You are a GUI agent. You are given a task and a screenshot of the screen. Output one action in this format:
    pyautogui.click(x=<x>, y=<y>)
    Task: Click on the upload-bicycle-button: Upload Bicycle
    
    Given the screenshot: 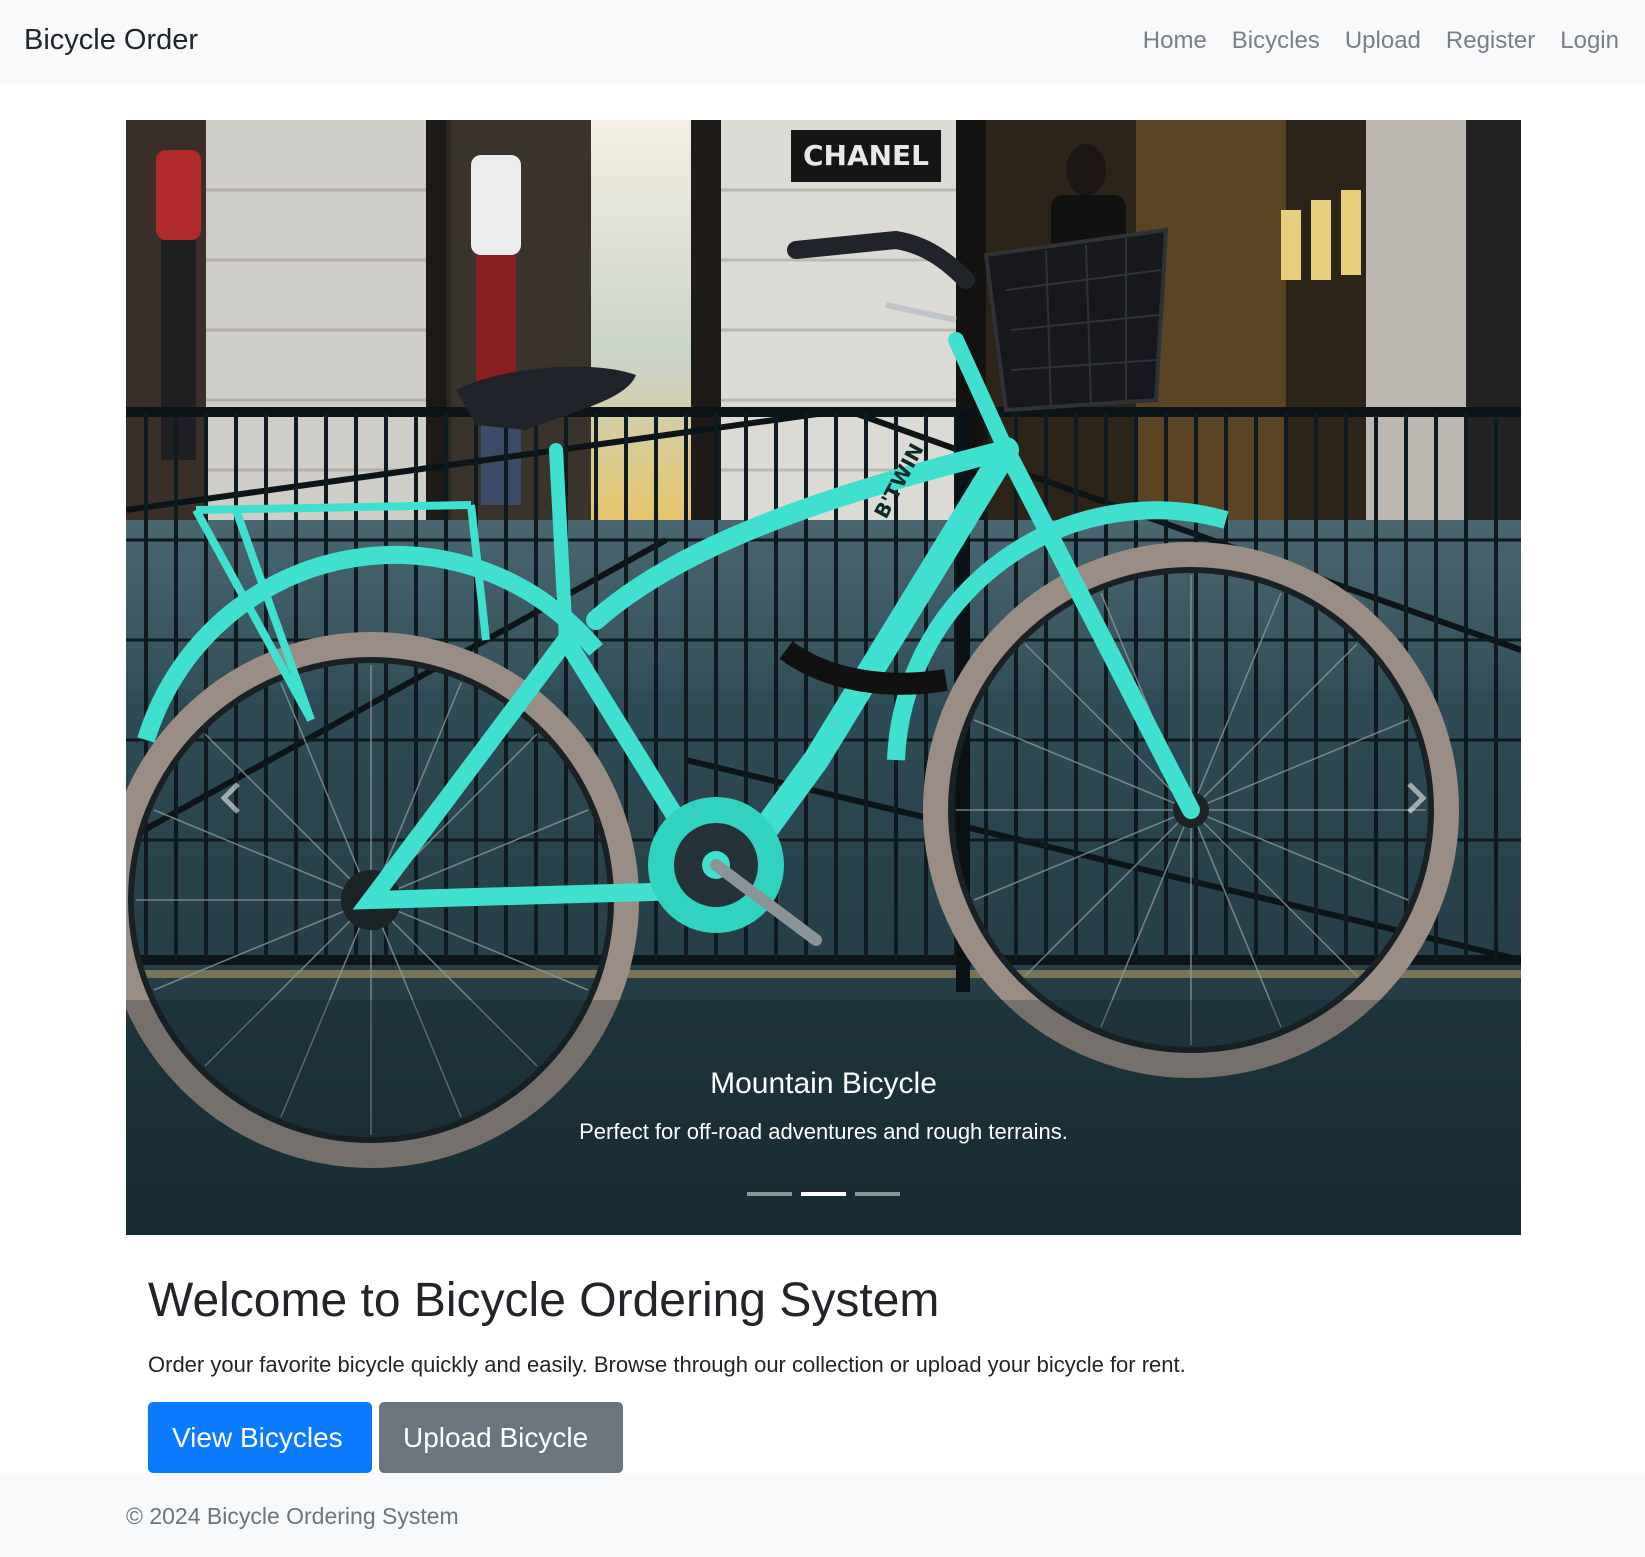 What is the action you would take?
    pyautogui.click(x=501, y=1437)
    